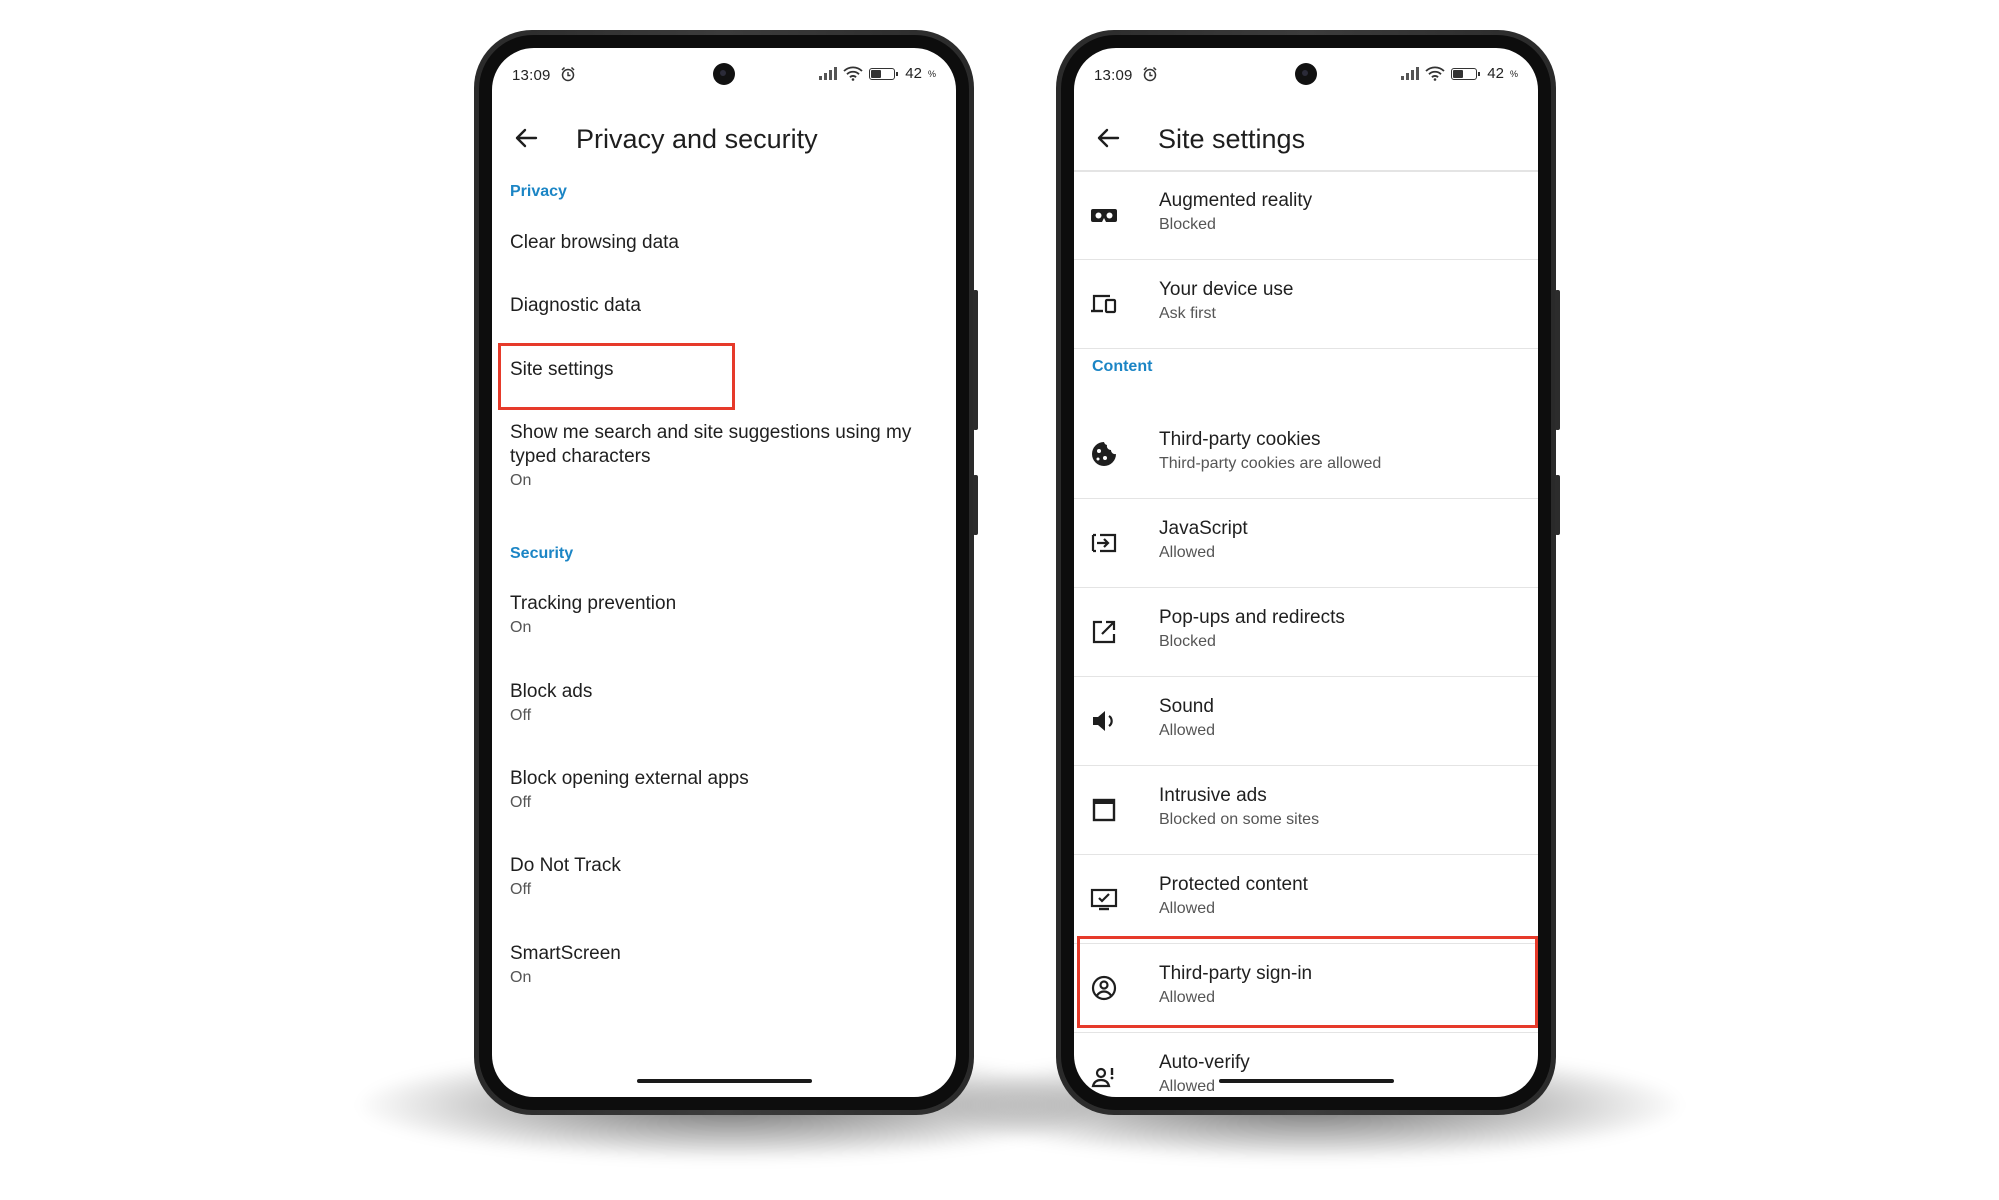 This screenshot has width=1999, height=1200. Describe the element at coordinates (1306, 899) in the screenshot. I see `protected-content-row: Protected content Allowed` at that location.